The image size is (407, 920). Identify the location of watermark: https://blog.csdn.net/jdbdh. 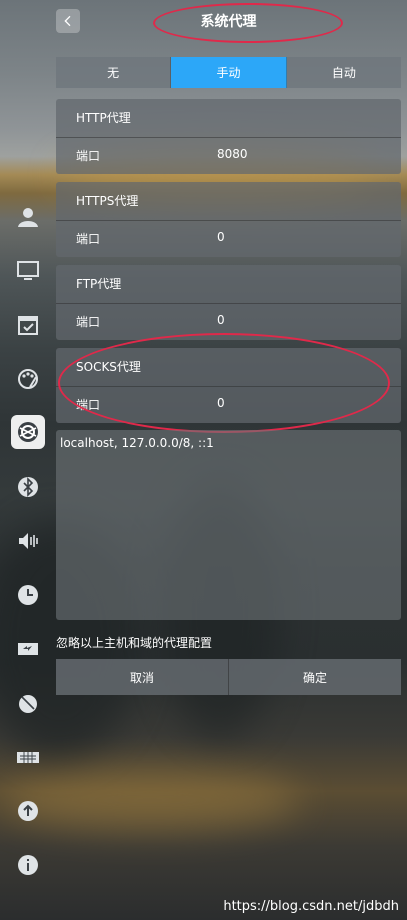
(311, 906).